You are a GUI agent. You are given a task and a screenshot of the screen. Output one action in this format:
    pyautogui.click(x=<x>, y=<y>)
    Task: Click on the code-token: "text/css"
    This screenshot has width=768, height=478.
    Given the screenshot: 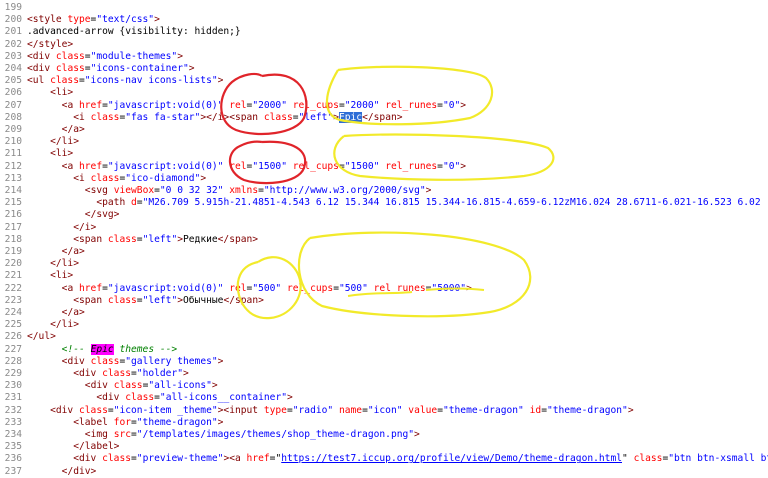 What is the action you would take?
    pyautogui.click(x=125, y=20)
    